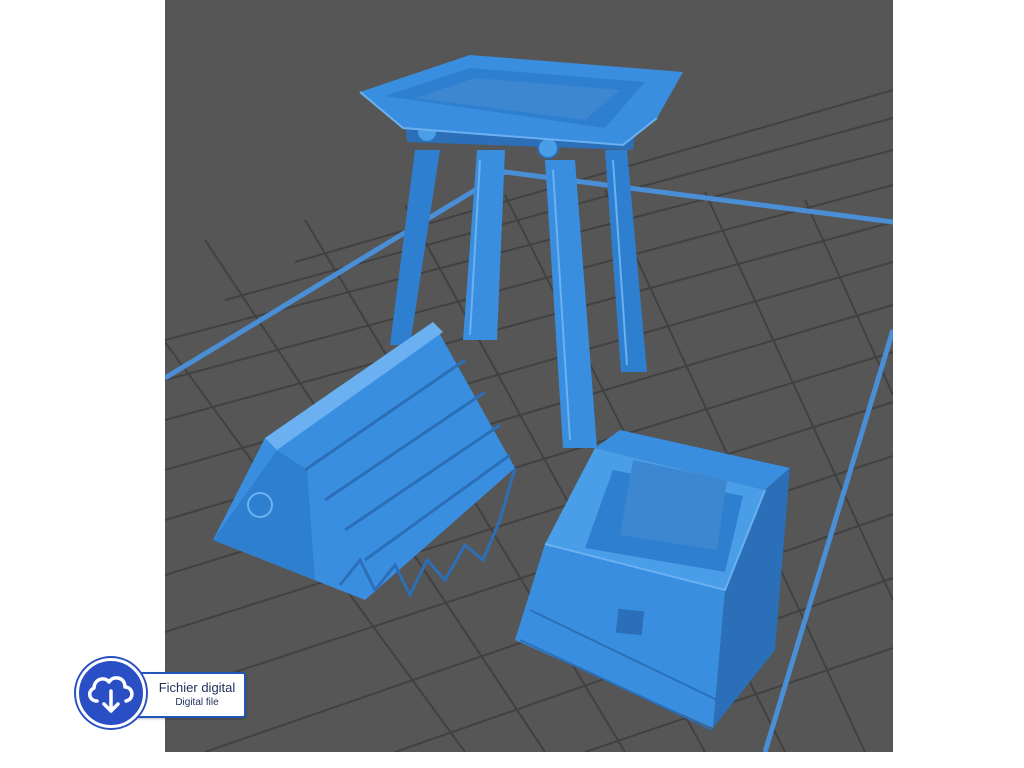  Describe the element at coordinates (197, 702) in the screenshot. I see `badge-subtitle: Digital file` at that location.